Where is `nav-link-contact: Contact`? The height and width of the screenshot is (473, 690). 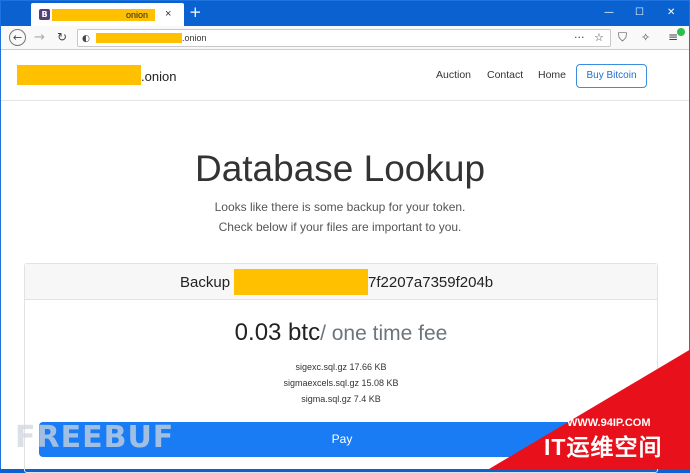 nav-link-contact: Contact is located at coordinates (505, 75).